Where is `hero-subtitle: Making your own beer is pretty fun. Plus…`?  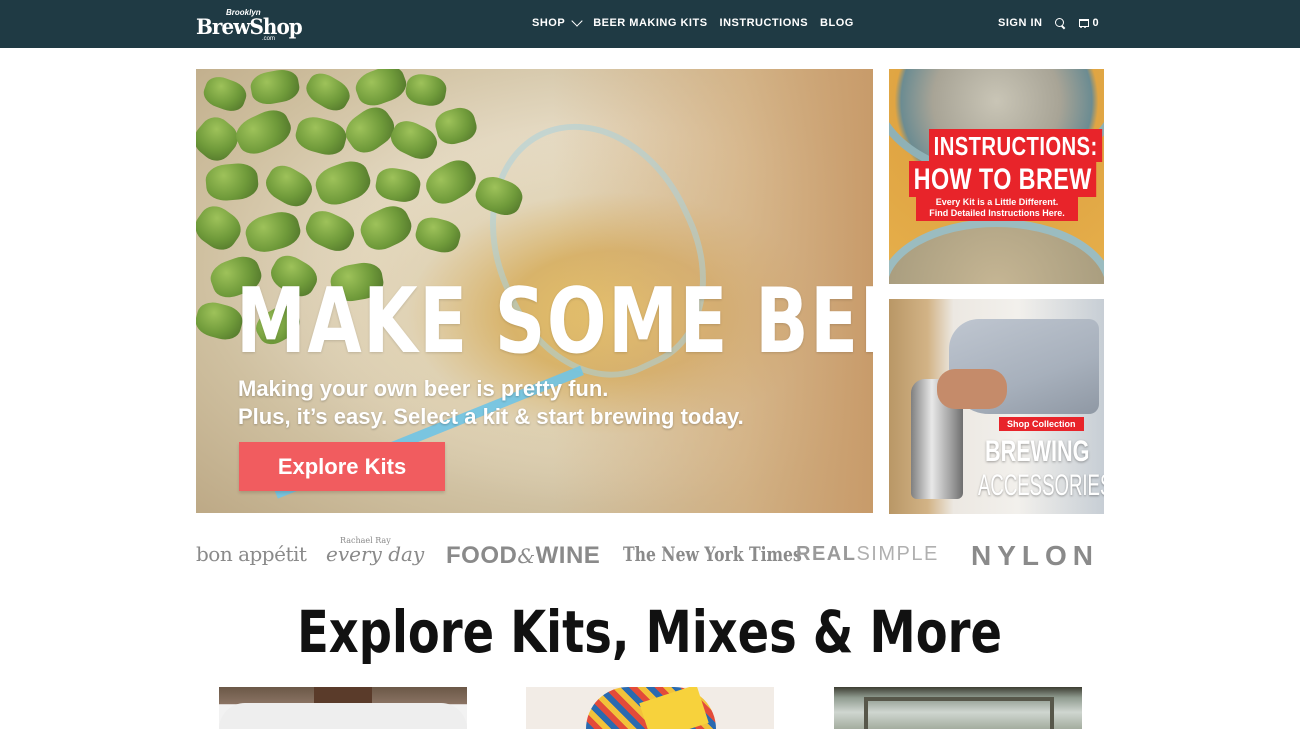 hero-subtitle: Making your own beer is pretty fun. Plus… is located at coordinates (491, 403).